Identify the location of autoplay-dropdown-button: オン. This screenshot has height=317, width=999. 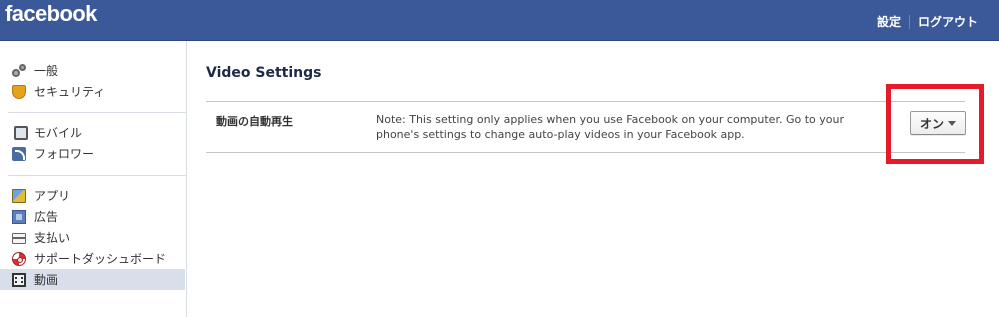
(938, 123).